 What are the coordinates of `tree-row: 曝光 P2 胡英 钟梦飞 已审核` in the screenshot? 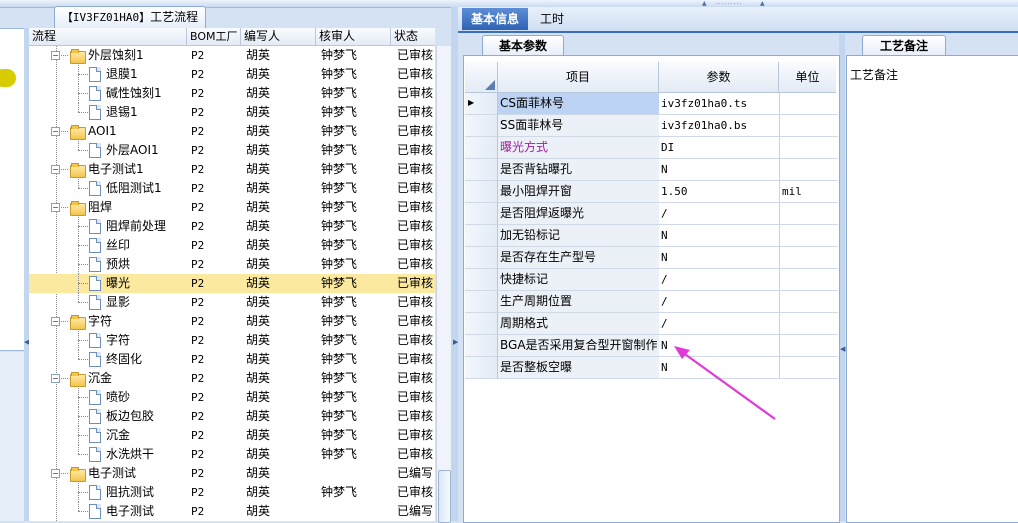 It's located at (232, 283).